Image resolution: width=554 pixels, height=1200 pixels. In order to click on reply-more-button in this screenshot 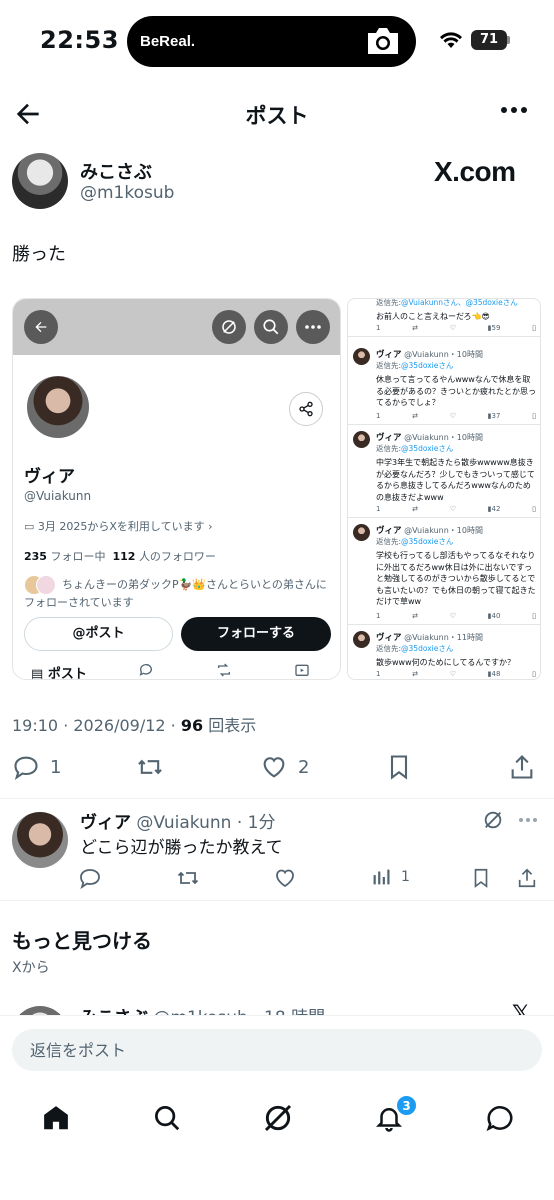, I will do `click(528, 820)`.